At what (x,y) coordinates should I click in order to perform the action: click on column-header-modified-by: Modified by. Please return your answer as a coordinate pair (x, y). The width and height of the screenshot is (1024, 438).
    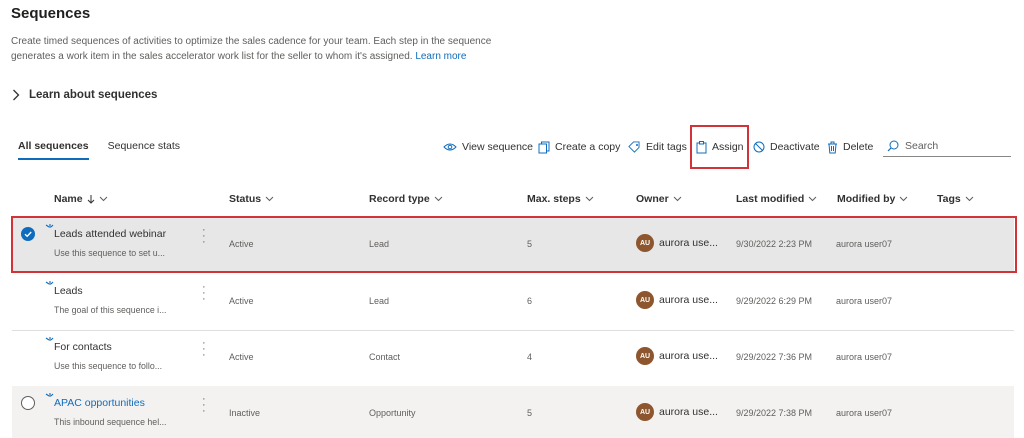
    Looking at the image, I should click on (872, 199).